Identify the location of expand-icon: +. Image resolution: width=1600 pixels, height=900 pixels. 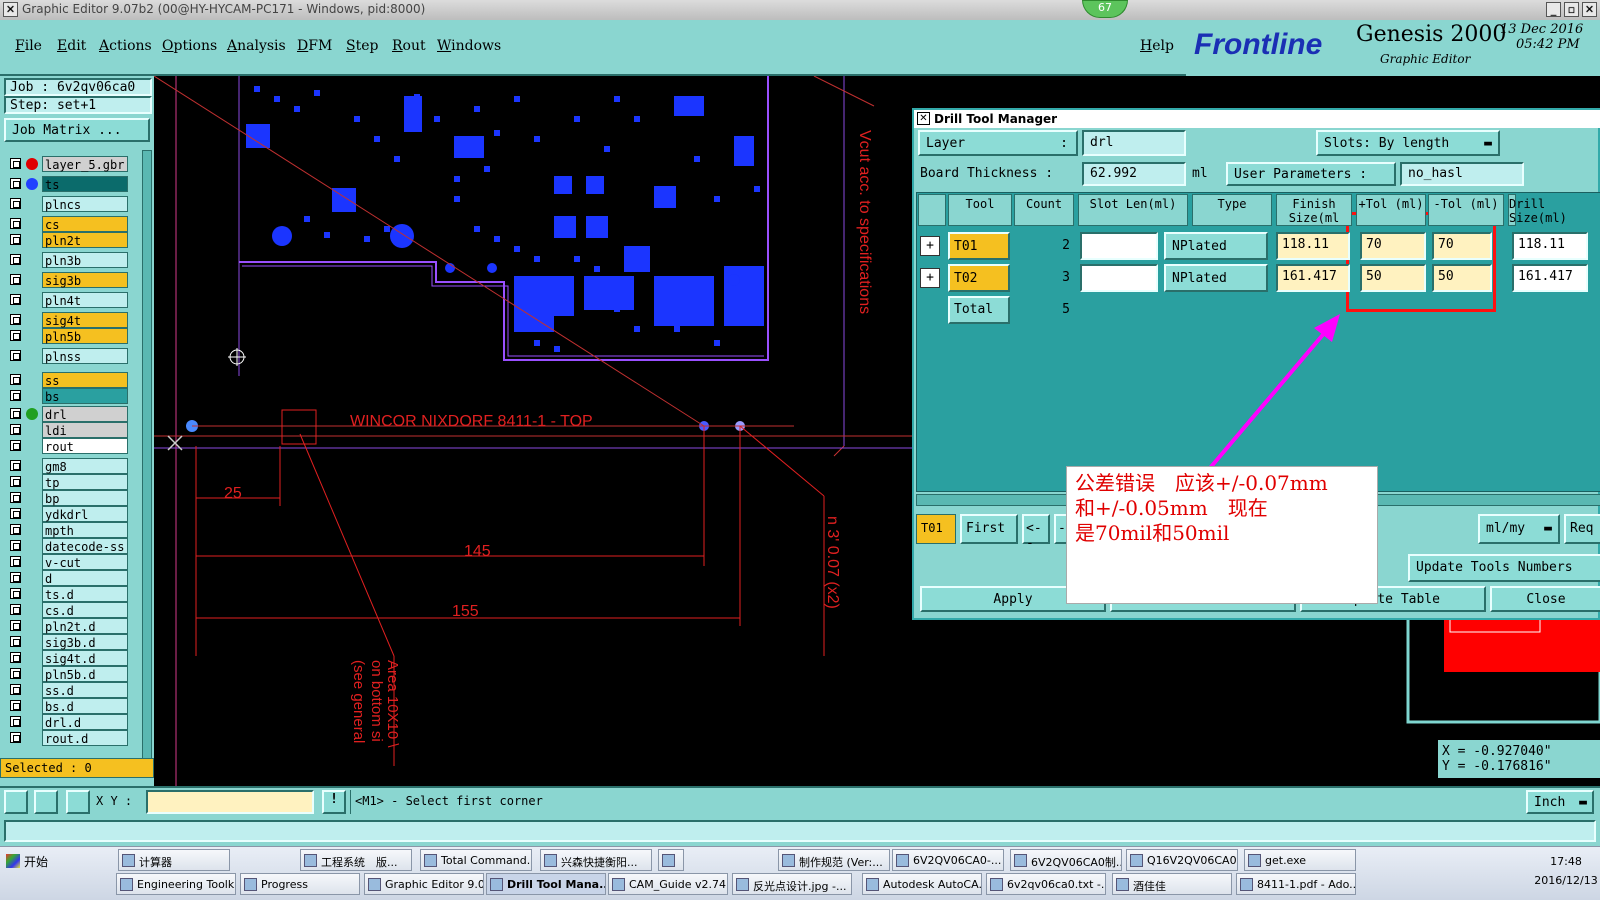
(930, 246).